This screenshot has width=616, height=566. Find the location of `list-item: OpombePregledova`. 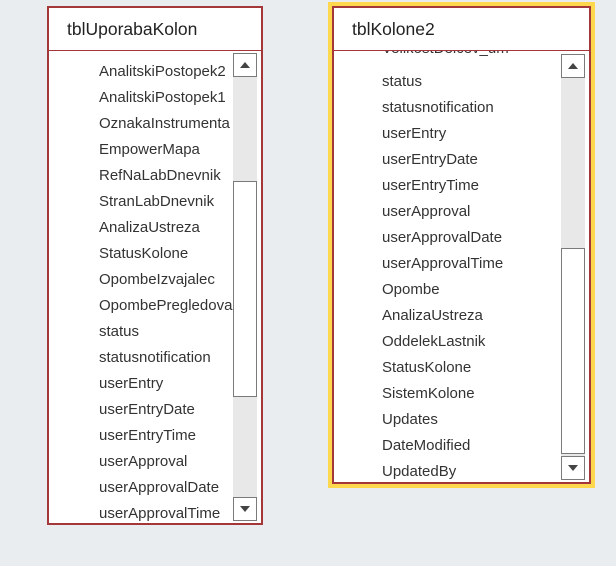

list-item: OpombePregledova is located at coordinates (167, 306).